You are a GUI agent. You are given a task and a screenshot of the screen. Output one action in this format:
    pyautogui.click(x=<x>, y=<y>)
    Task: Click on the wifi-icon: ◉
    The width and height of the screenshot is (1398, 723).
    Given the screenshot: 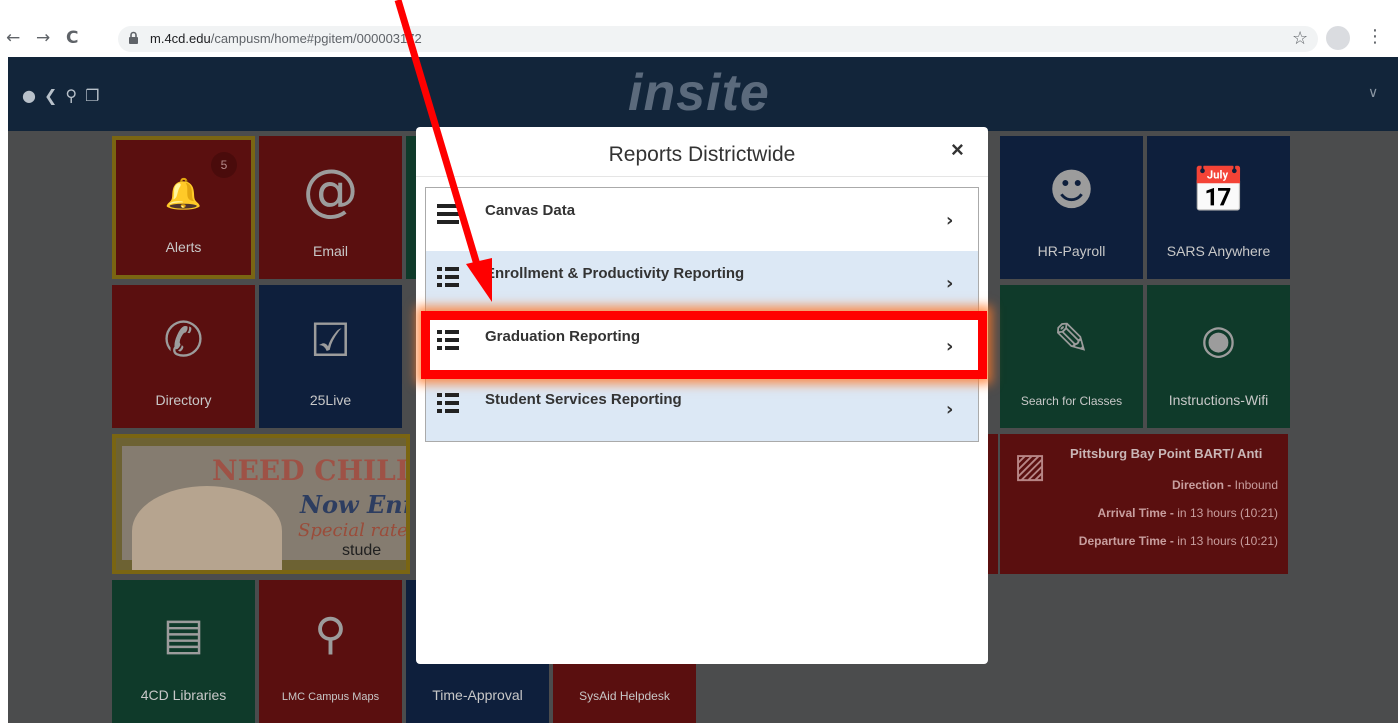 What is the action you would take?
    pyautogui.click(x=1218, y=340)
    